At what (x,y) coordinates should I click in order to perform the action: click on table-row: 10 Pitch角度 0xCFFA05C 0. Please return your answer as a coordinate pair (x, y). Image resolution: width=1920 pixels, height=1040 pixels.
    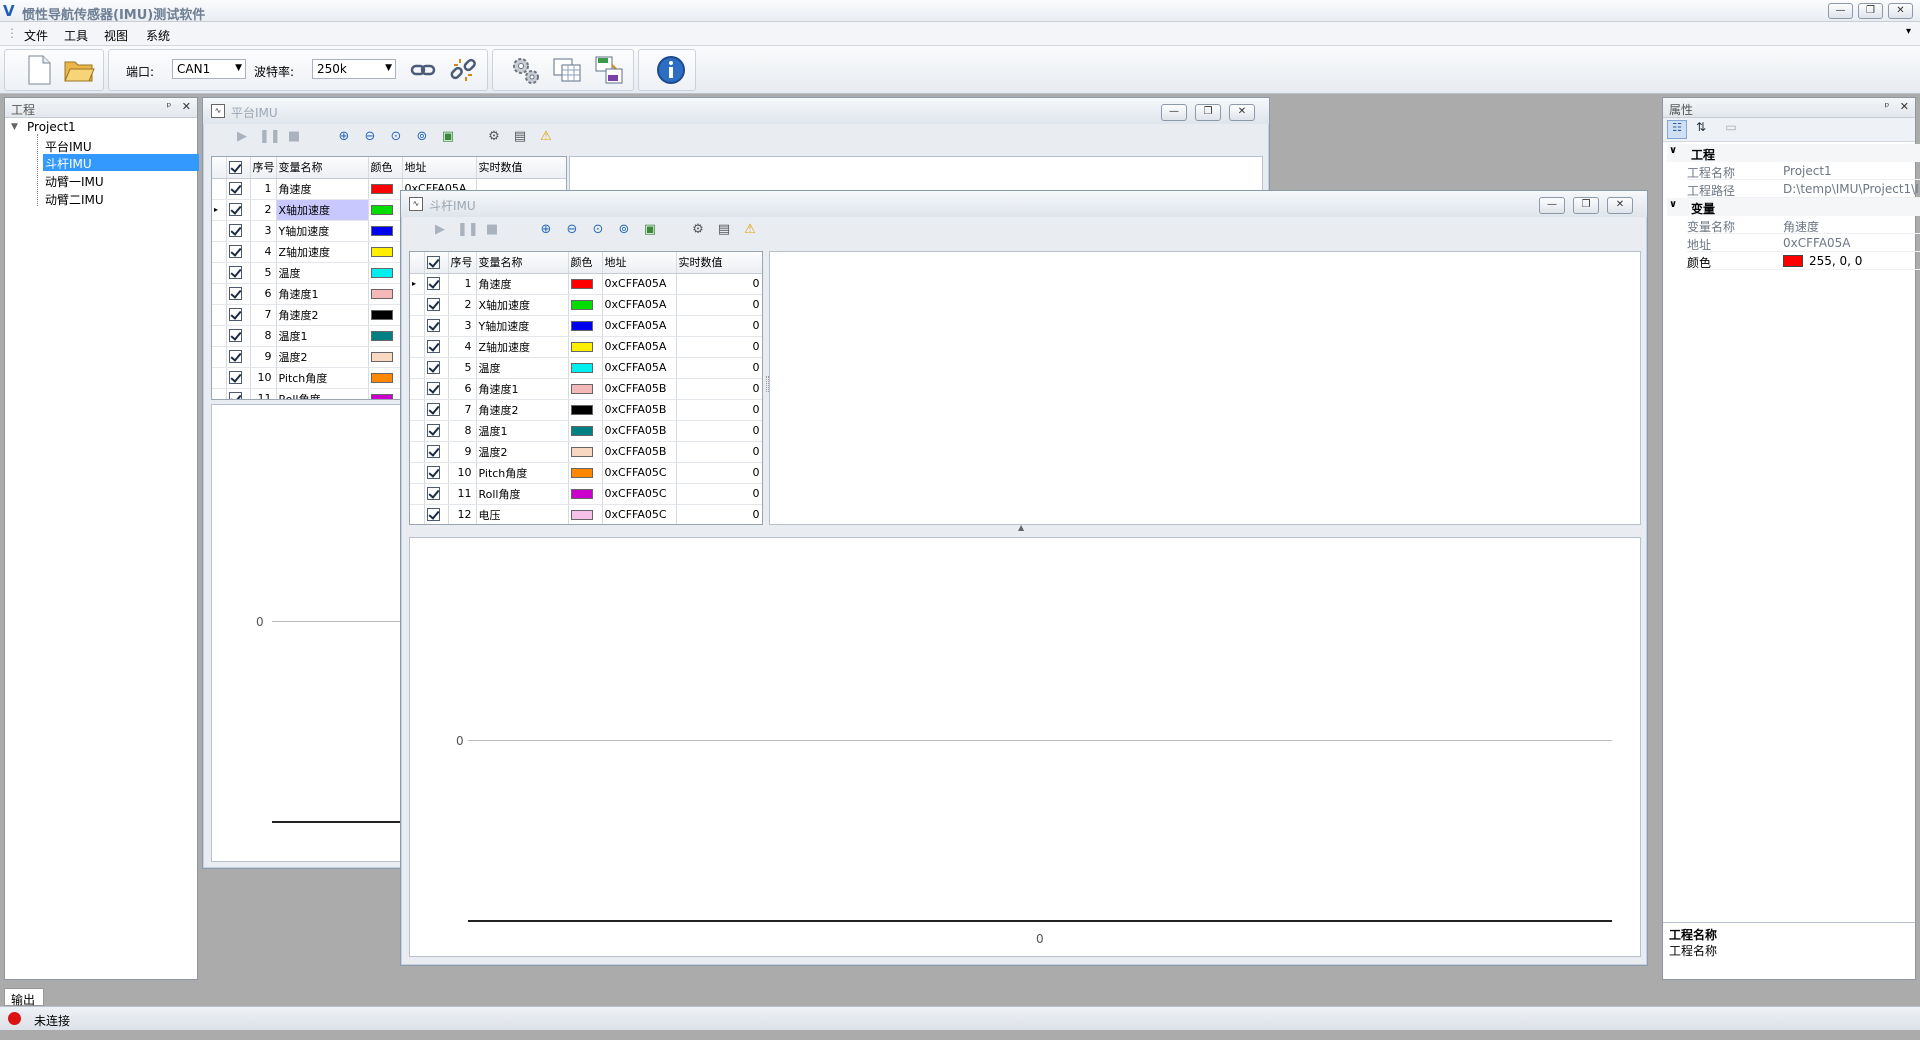
    Looking at the image, I should click on (586, 473).